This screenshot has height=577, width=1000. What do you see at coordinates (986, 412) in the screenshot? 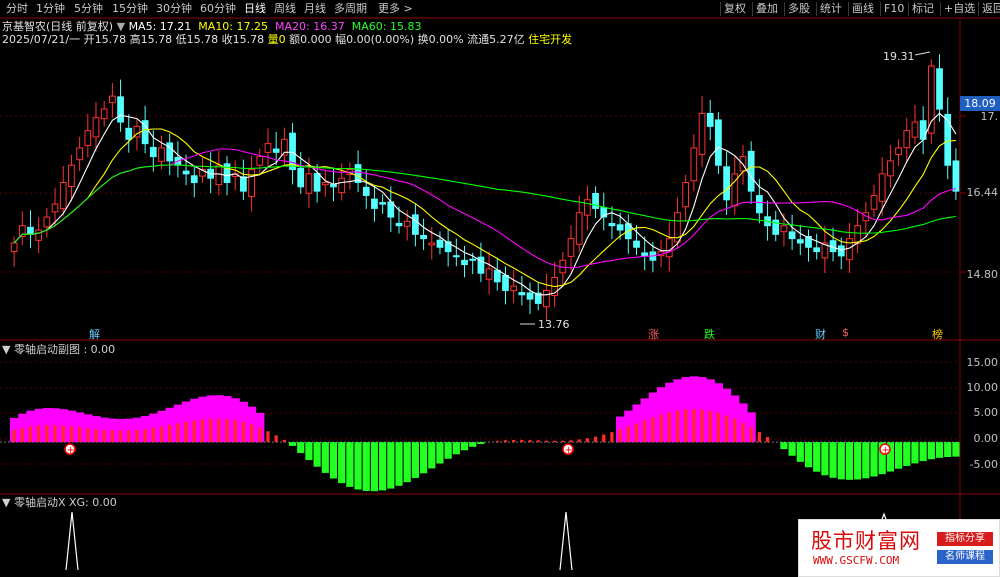
I see `sub1-axis-label: 5.00` at bounding box center [986, 412].